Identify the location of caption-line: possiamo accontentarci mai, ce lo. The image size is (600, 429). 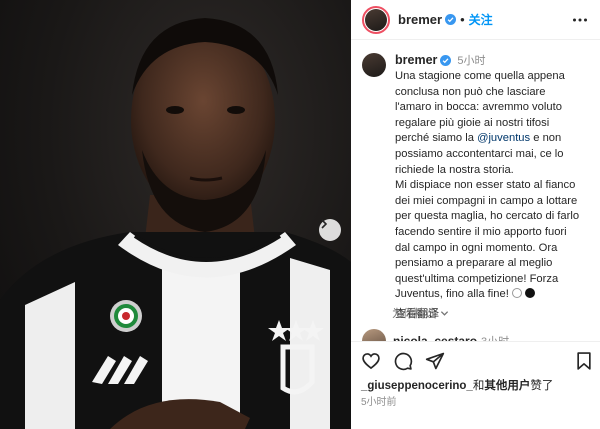
(479, 153).